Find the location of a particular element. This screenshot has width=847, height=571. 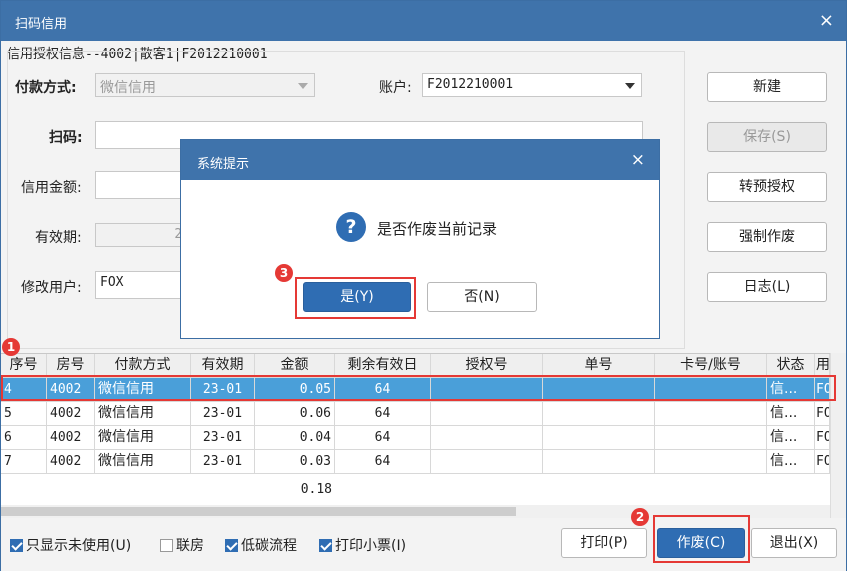

linked-room-checkbox: 联房 is located at coordinates (182, 545).